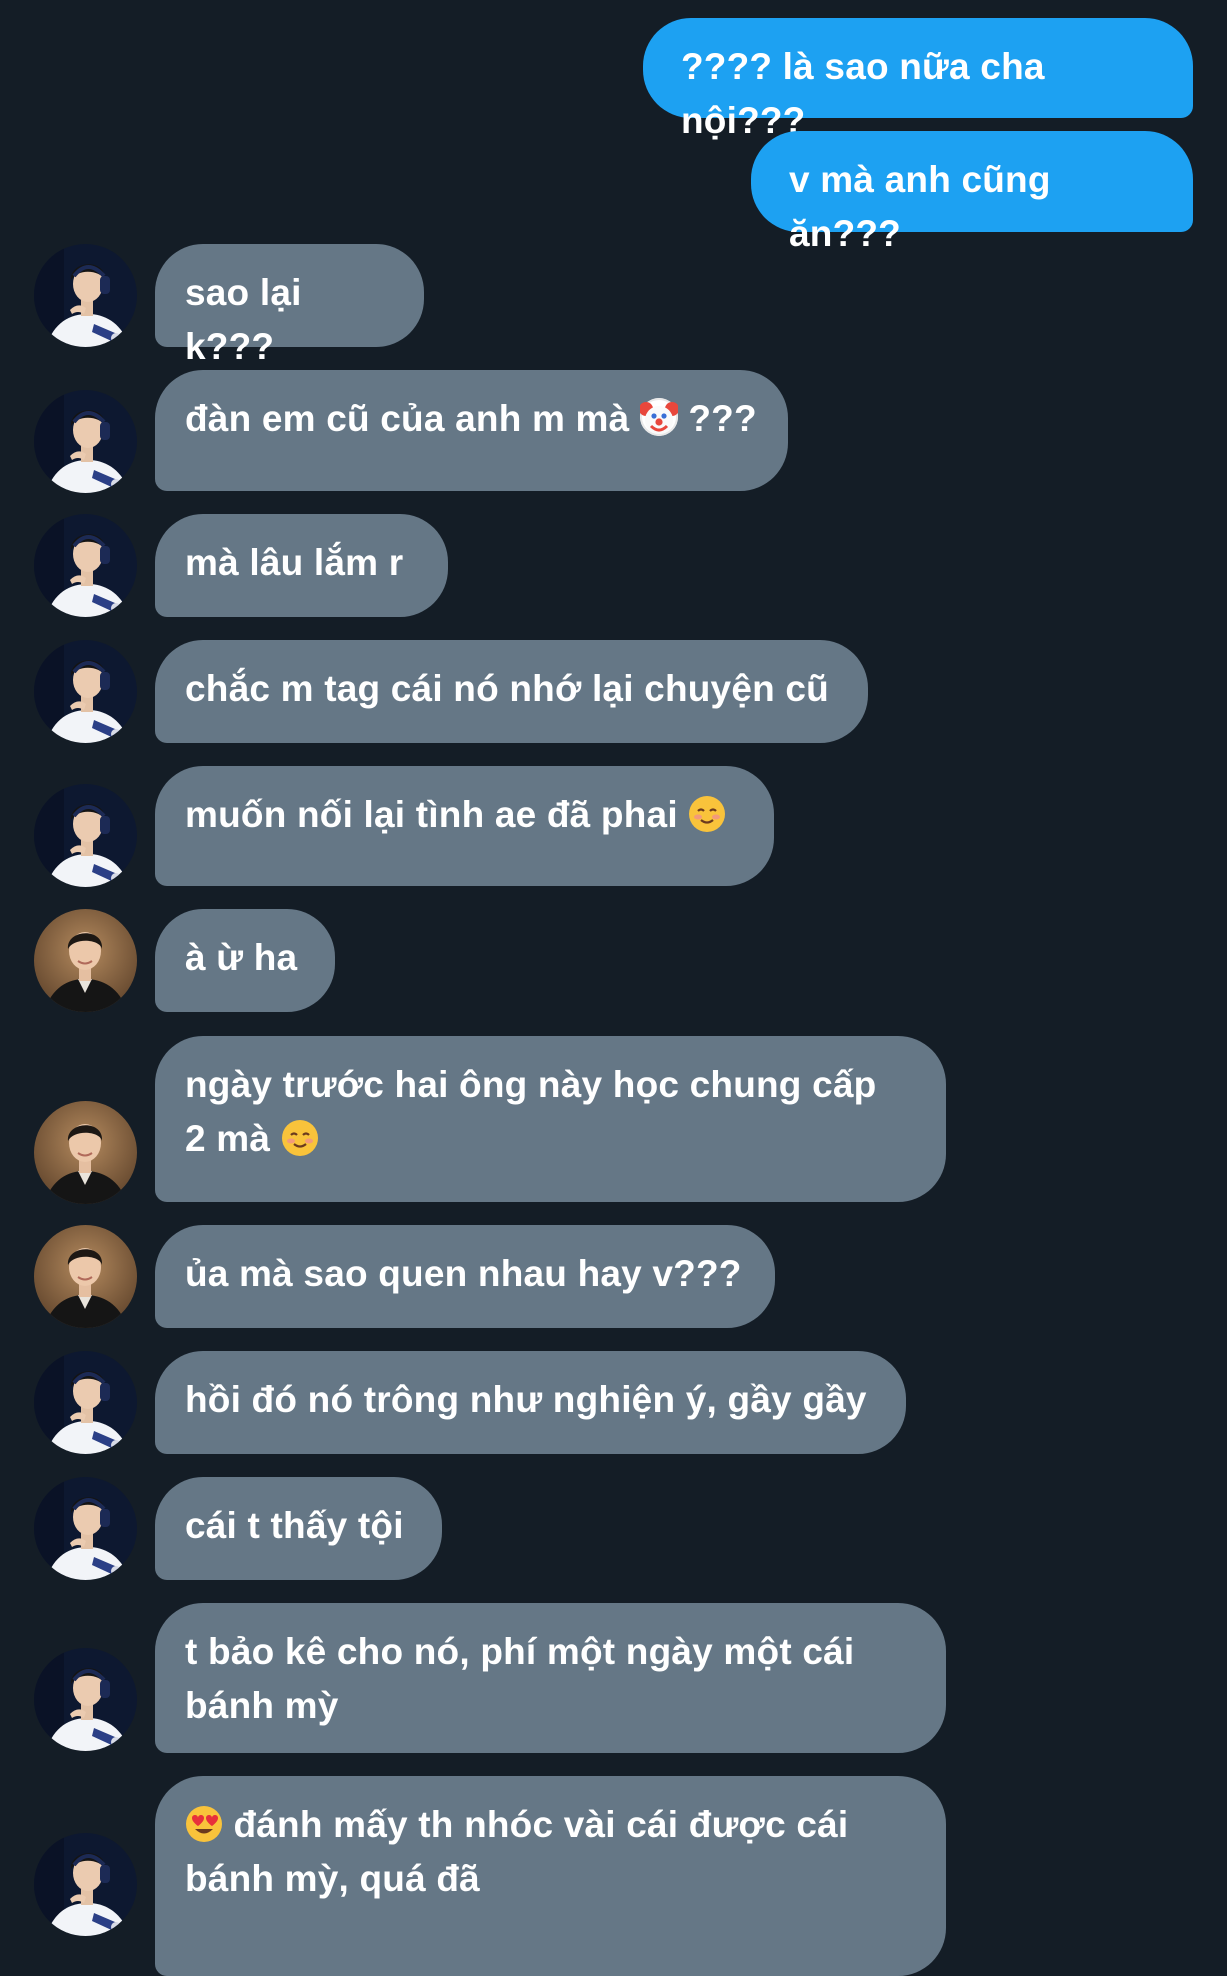 The height and width of the screenshot is (1976, 1227). I want to click on message-text: à ừ ha, so click(241, 957).